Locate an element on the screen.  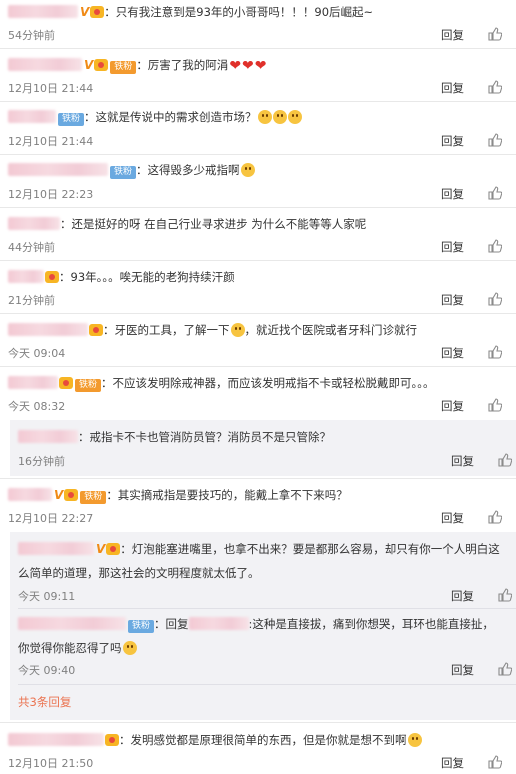
reply-target-blurred is located at coordinates (218, 623).